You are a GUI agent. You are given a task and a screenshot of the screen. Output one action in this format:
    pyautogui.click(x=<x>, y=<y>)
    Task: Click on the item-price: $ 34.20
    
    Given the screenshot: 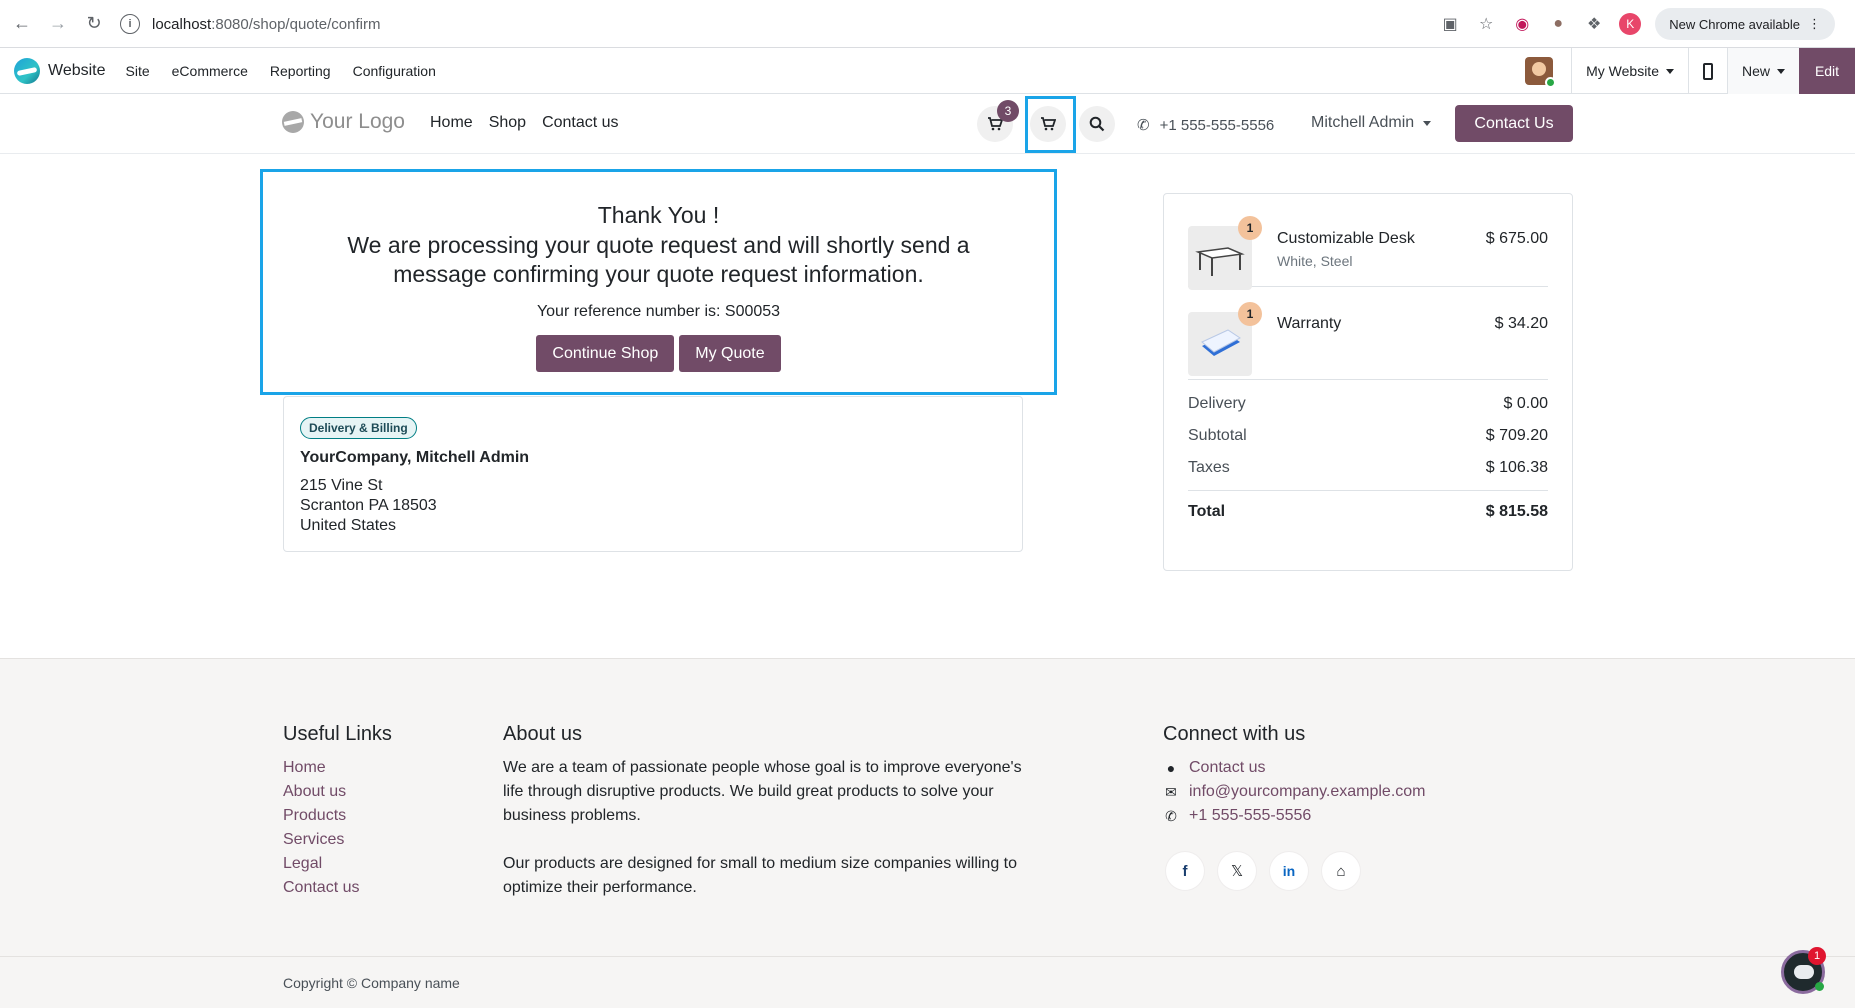 What is the action you would take?
    pyautogui.click(x=1521, y=323)
    